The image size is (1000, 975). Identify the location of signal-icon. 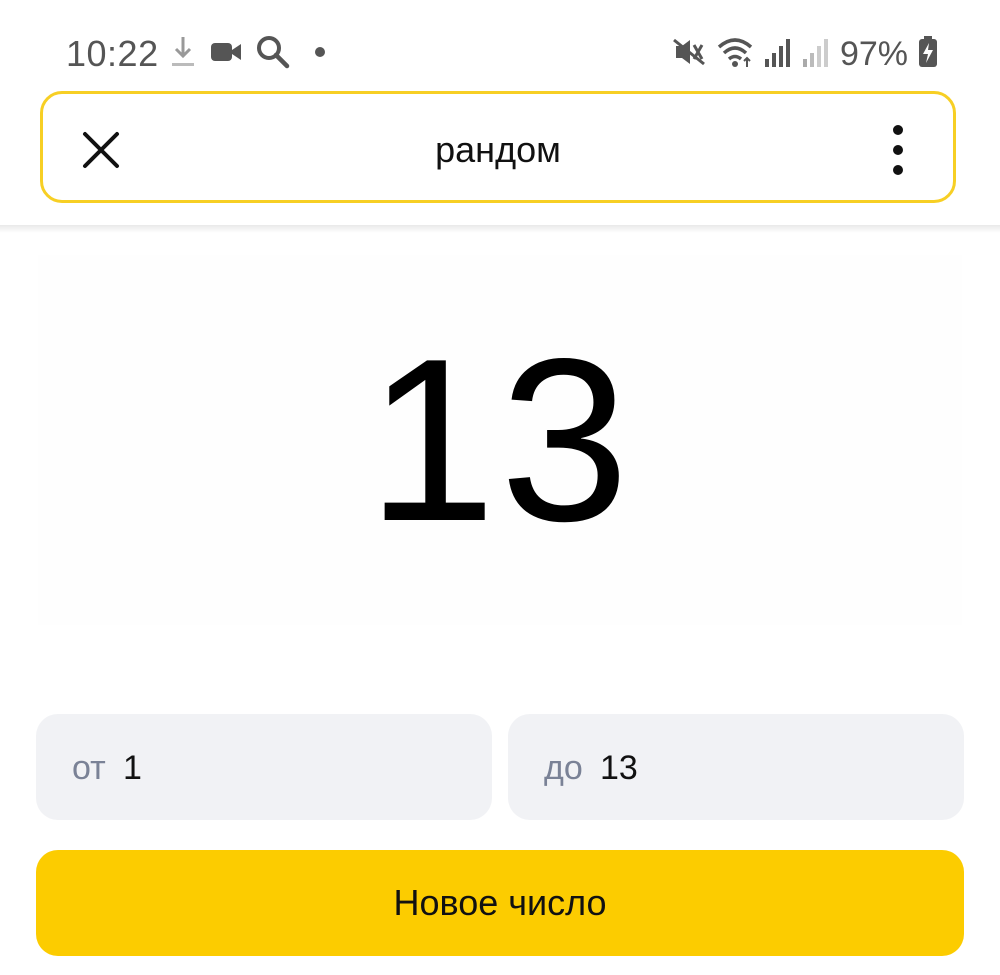
(778, 54).